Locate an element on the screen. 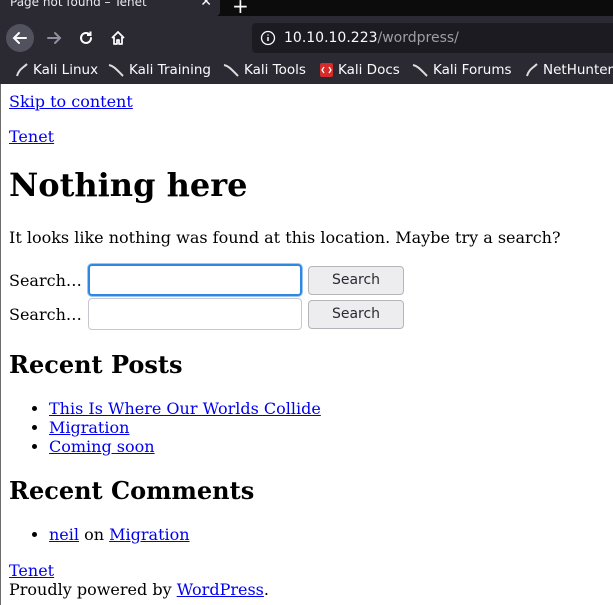  window-edge is located at coordinates (0, 344).